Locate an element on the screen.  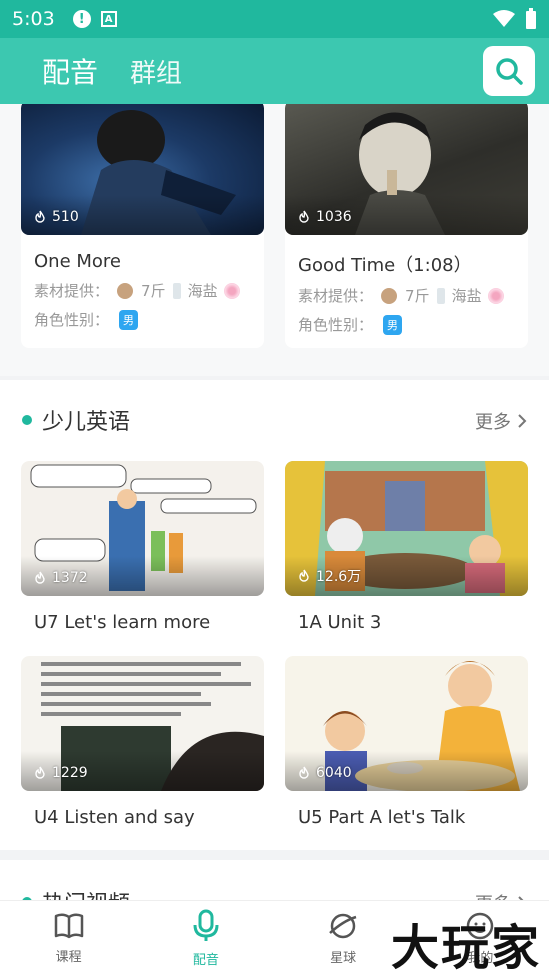
view-count: 1229 is located at coordinates (60, 773).